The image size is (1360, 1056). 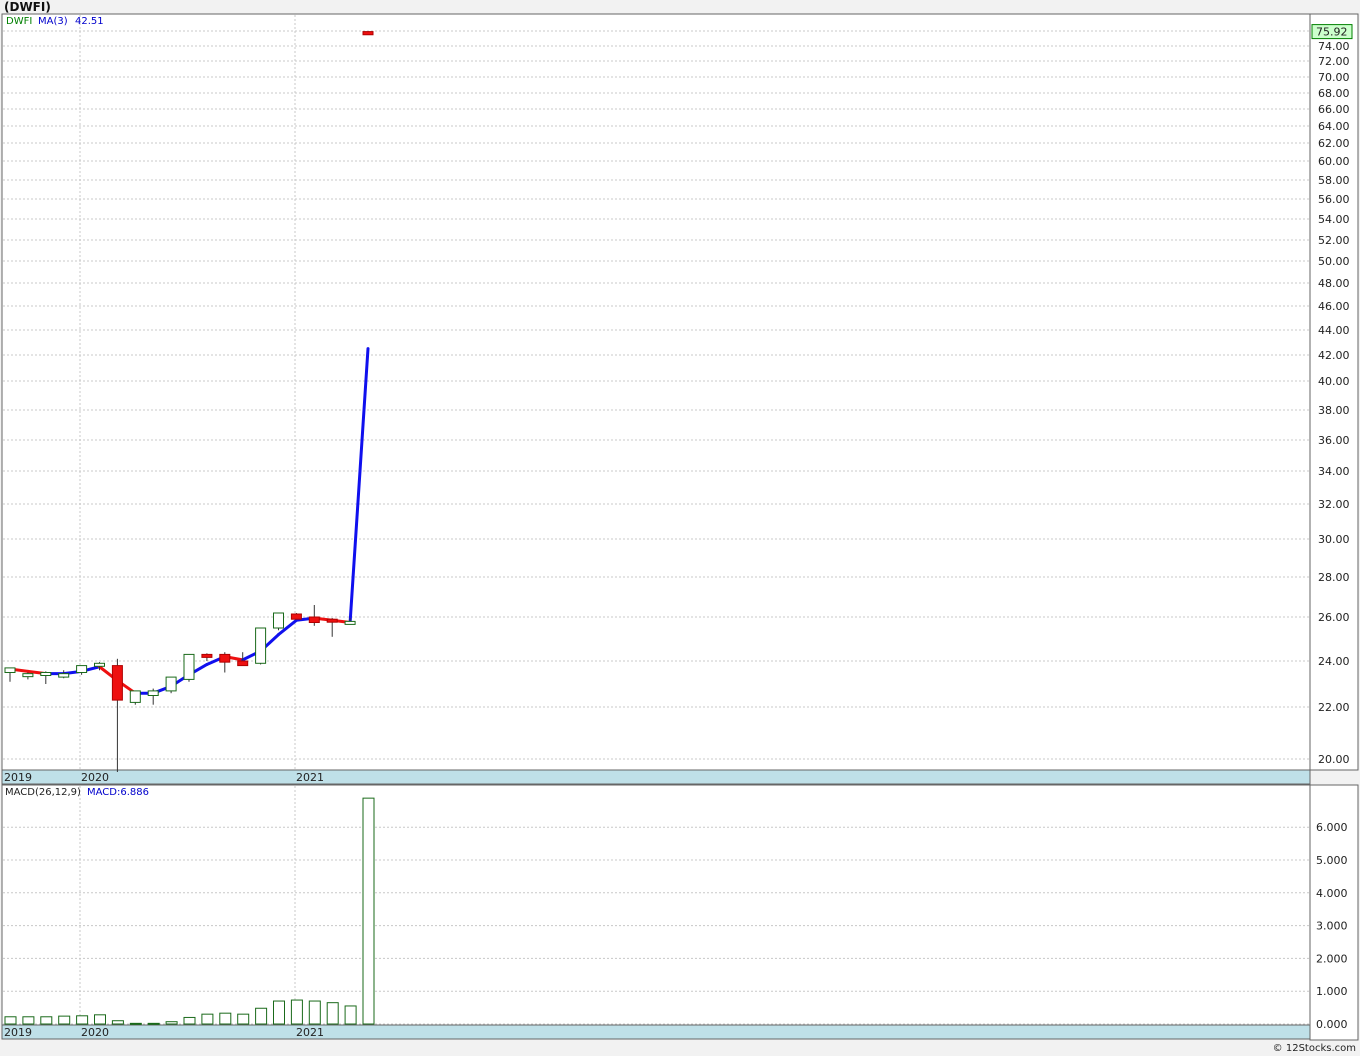 I want to click on price-x-tick-label: 2020, so click(x=95, y=777).